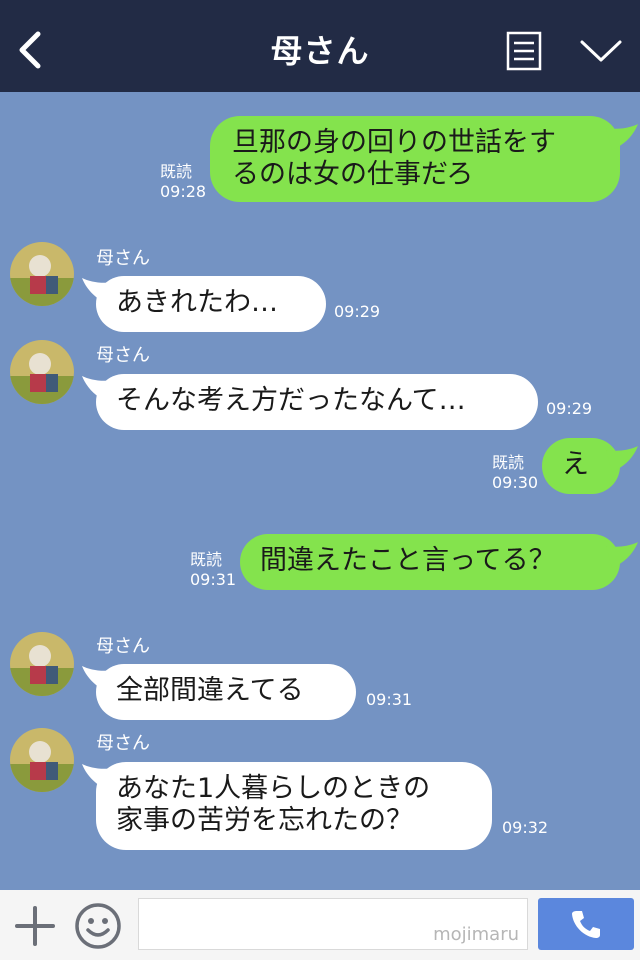 The image size is (640, 960). Describe the element at coordinates (394, 142) in the screenshot. I see `message-line: 旦那の身の回りの世話をす` at that location.